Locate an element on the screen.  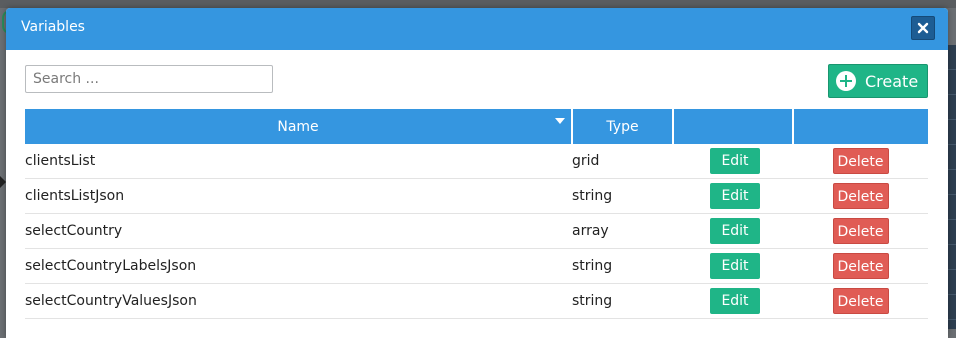
column-header-edit is located at coordinates (733, 126).